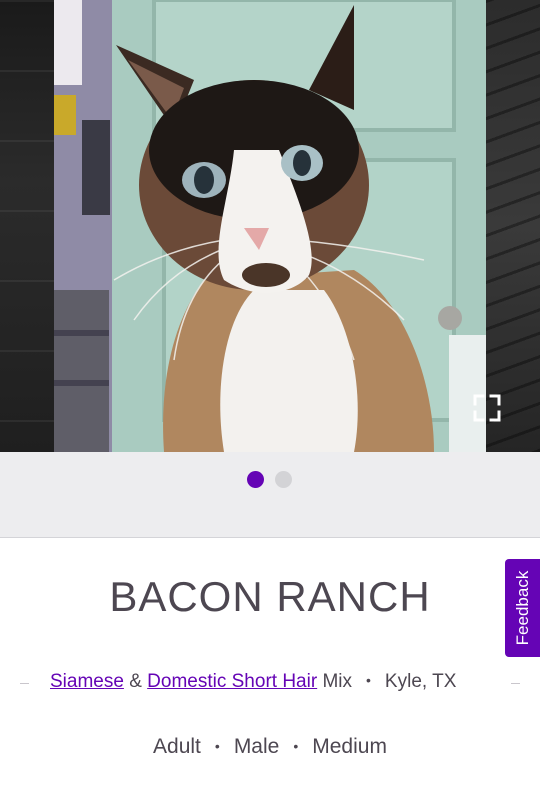 The width and height of the screenshot is (540, 789). I want to click on pet-size: Medium, so click(349, 746).